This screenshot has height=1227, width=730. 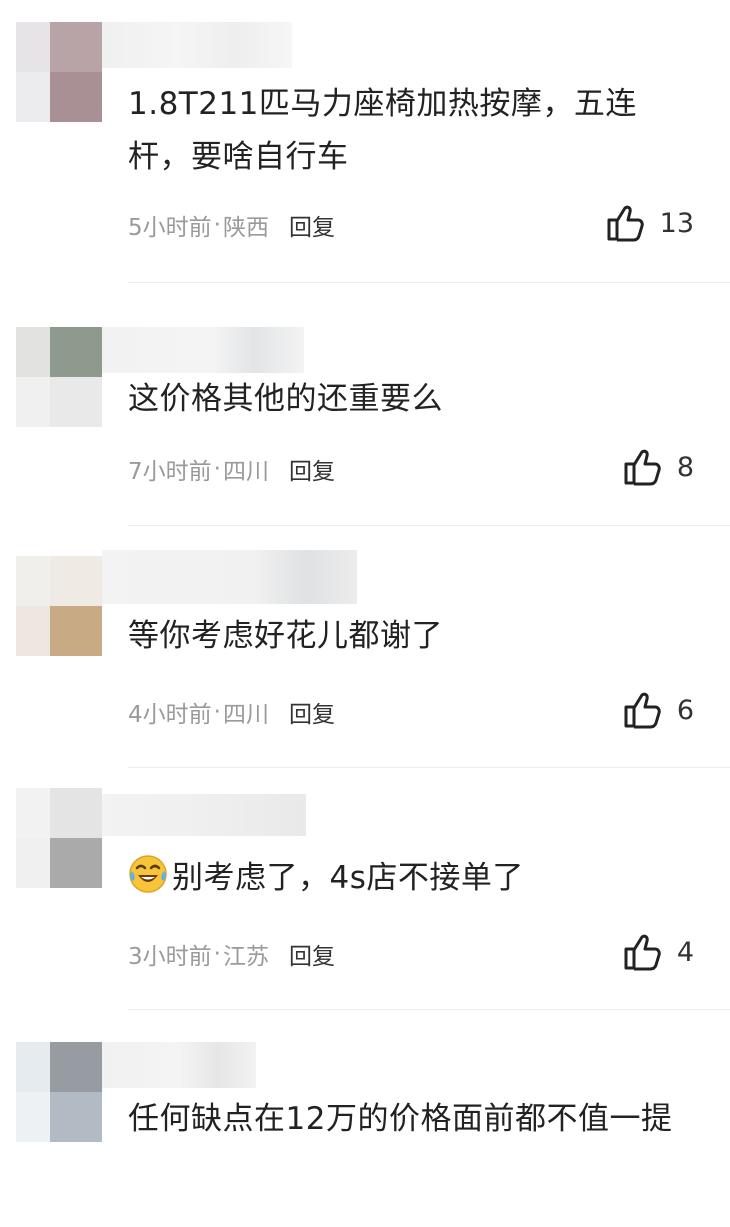 I want to click on comment-region: 江苏, so click(x=245, y=957).